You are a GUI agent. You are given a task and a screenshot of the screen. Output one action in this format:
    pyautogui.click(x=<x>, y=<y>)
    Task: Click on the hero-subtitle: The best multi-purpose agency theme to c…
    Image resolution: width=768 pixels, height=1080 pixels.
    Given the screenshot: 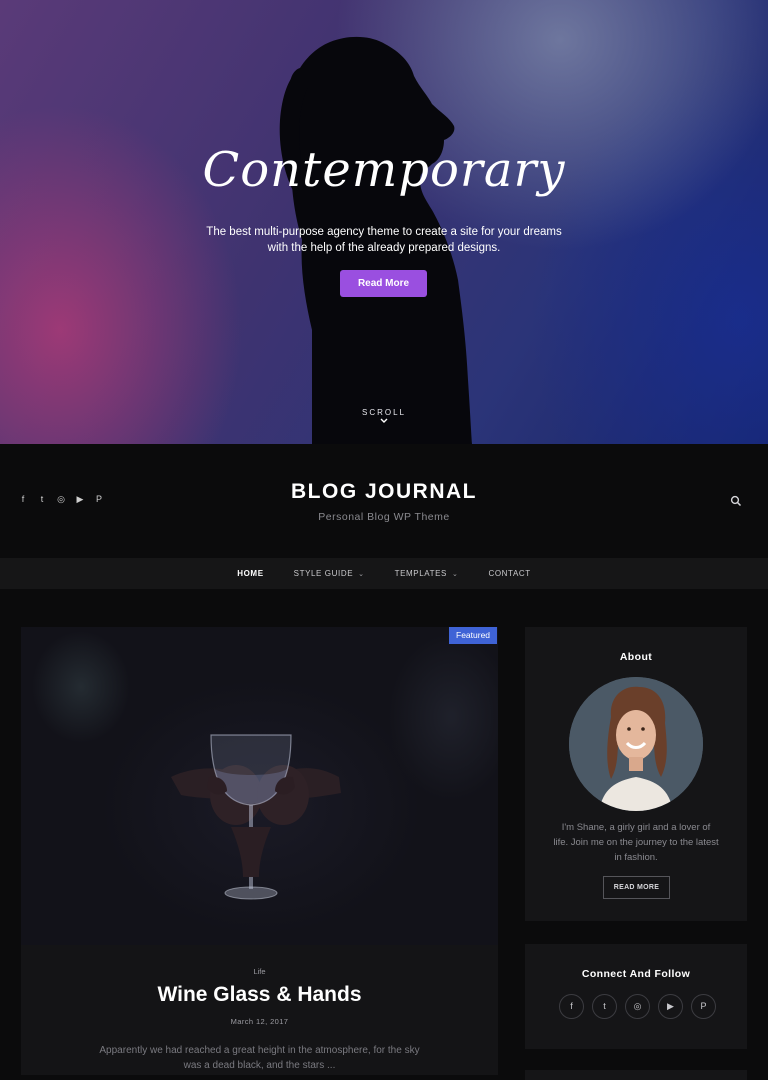 What is the action you would take?
    pyautogui.click(x=384, y=240)
    